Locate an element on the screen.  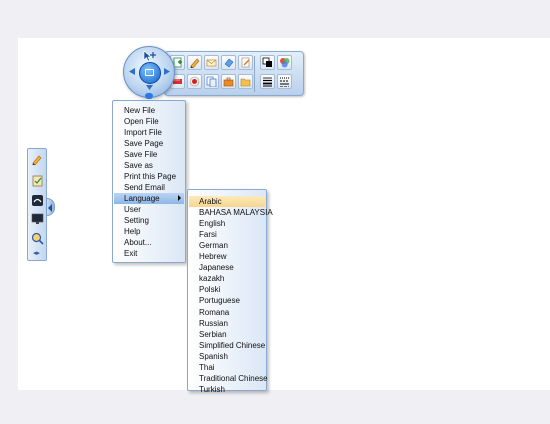
language-option-romana: Romana is located at coordinates (227, 312).